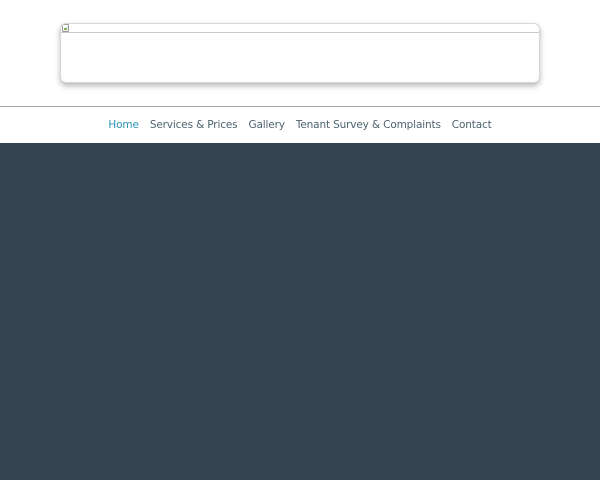 The height and width of the screenshot is (480, 600). I want to click on nav-item-home: Home, so click(123, 125).